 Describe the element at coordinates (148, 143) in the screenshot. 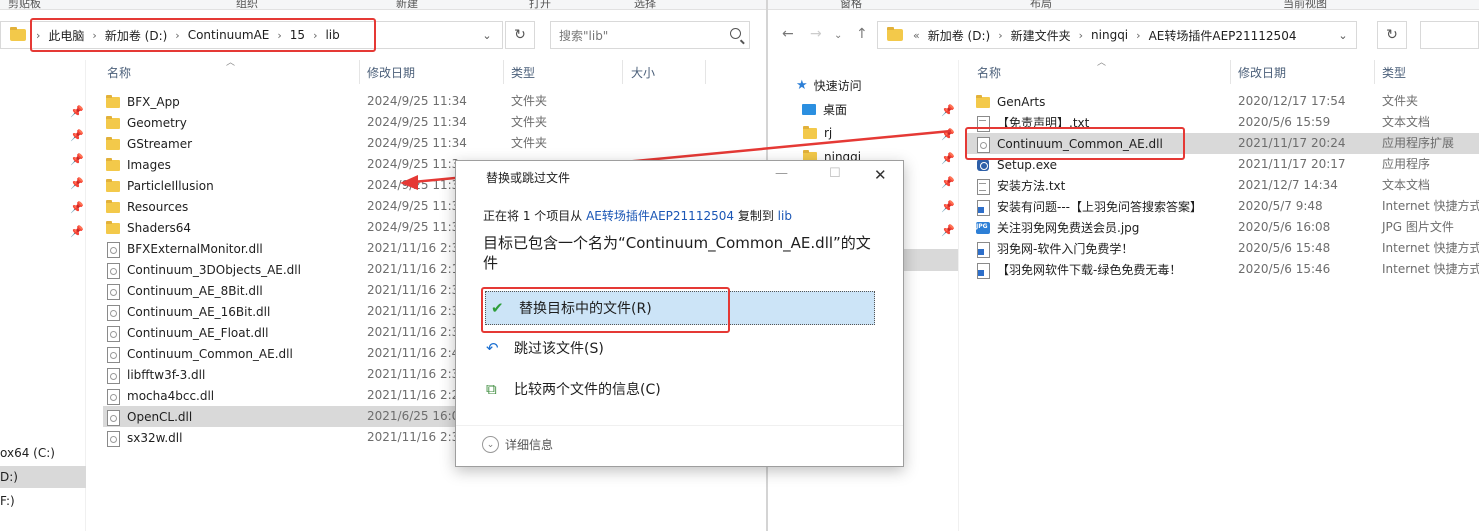

I see `file-row: GStreamer` at that location.